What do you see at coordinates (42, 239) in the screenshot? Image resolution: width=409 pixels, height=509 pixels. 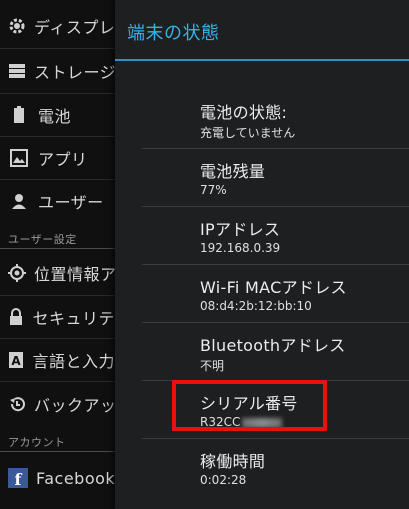 I see `section-header-user-settings: ユーザー設定` at bounding box center [42, 239].